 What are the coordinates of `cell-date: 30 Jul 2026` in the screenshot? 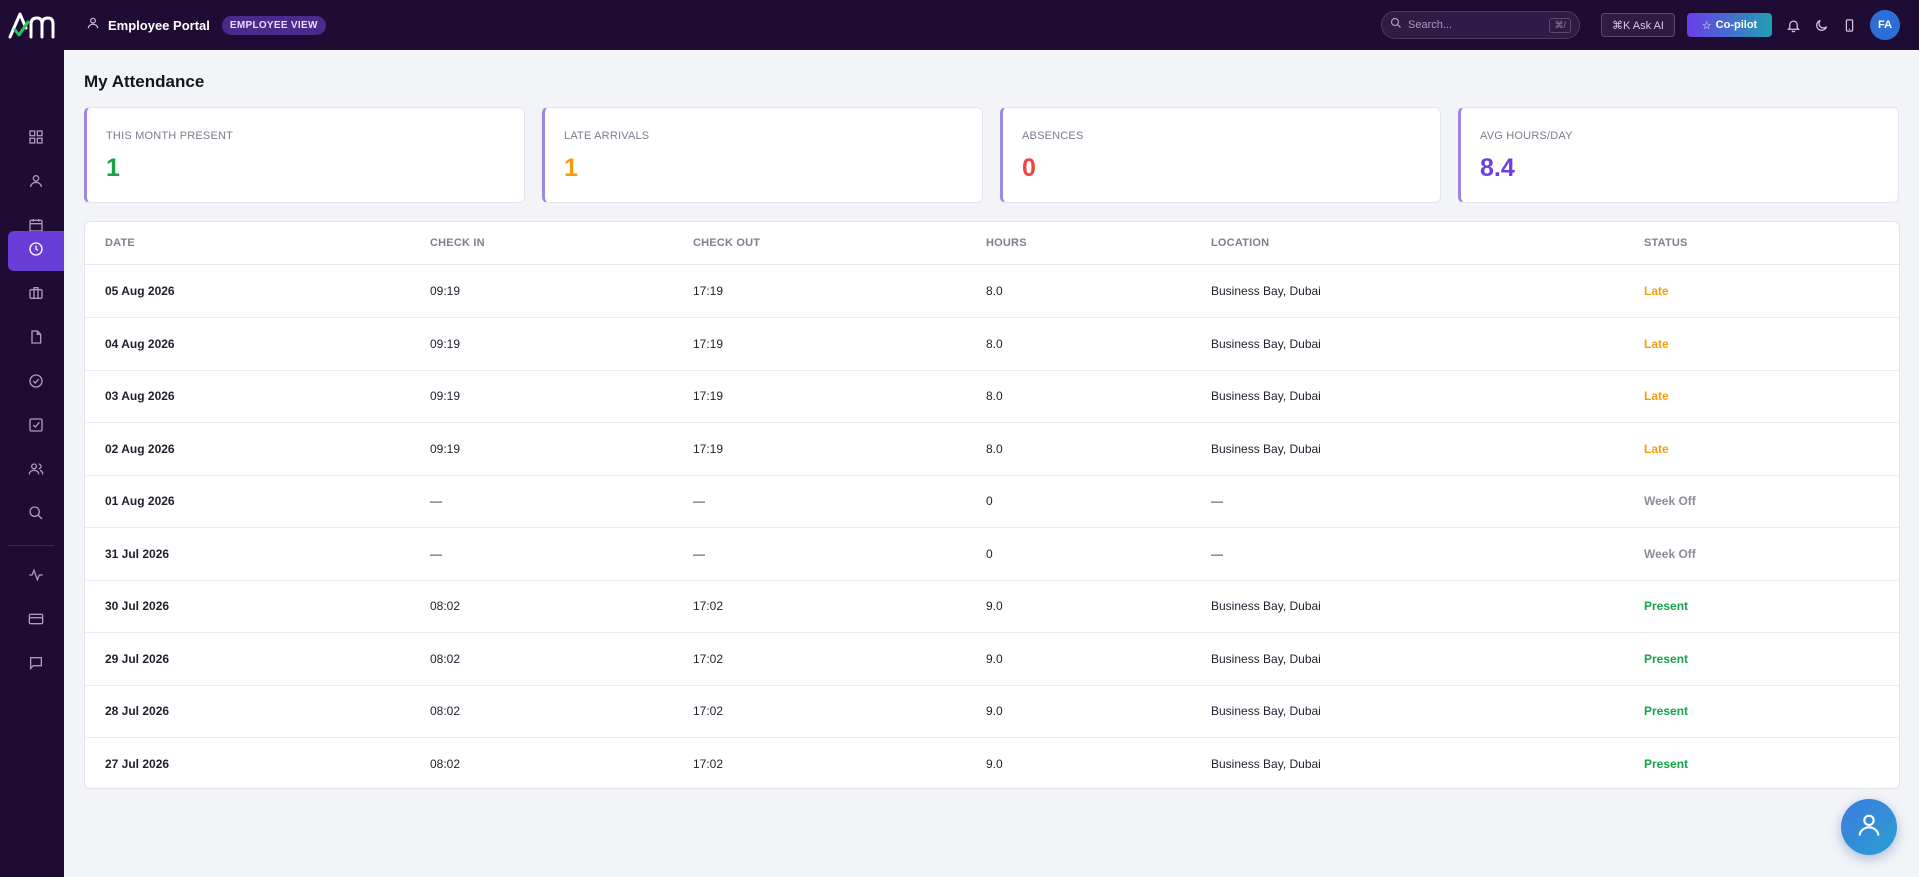 It's located at (137, 606).